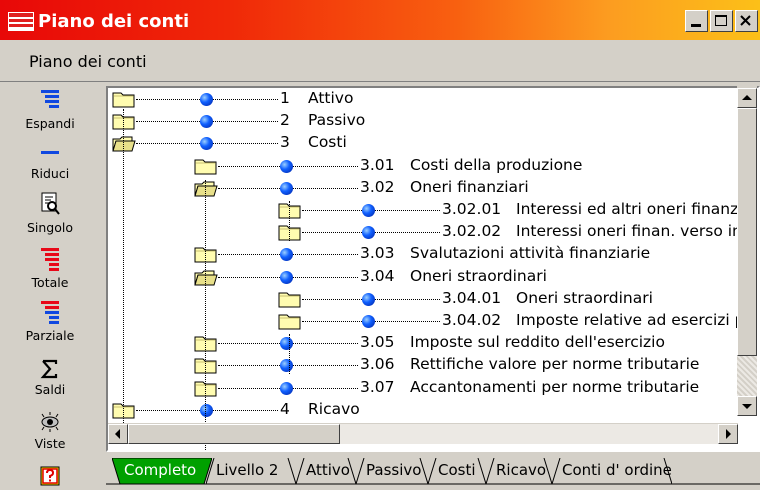  Describe the element at coordinates (721, 21) in the screenshot. I see `maximize-button` at that location.